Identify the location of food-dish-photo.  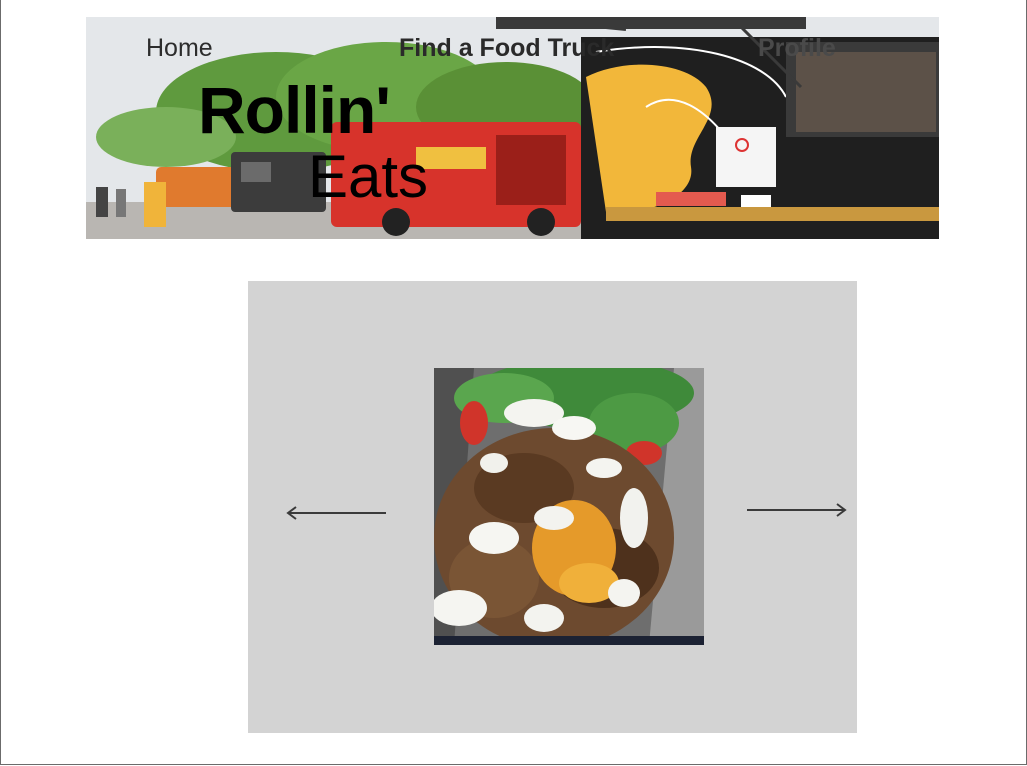
(569, 506).